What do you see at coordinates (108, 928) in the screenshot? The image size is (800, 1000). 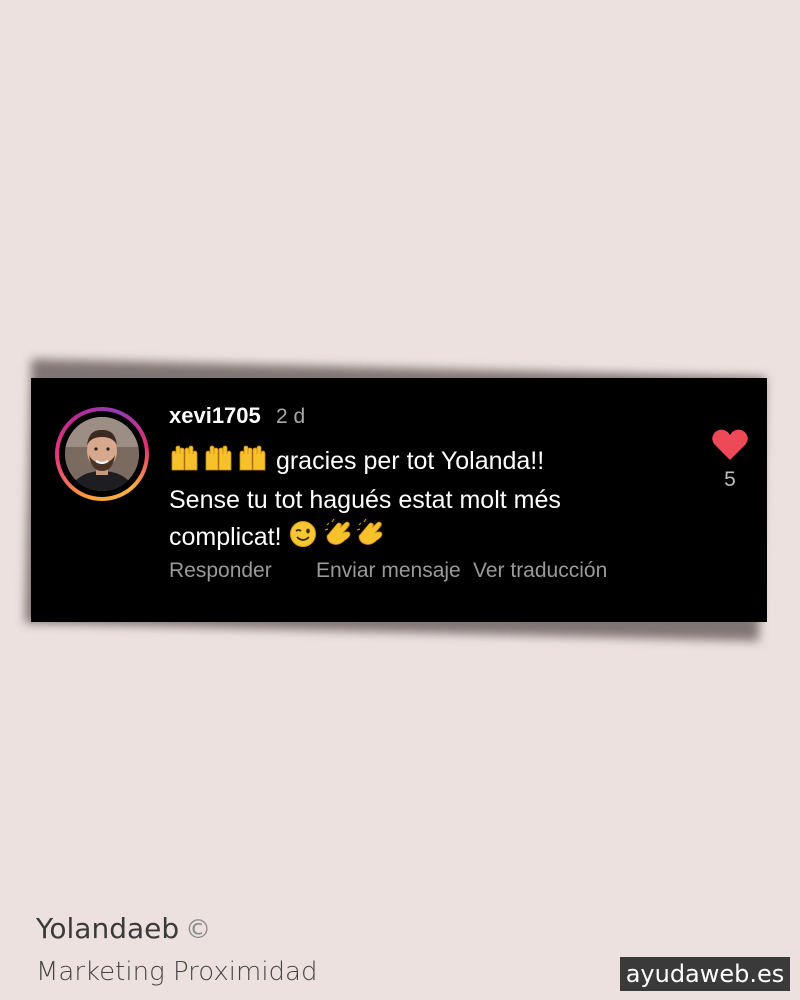 I see `author-name-text: Yolandaeb` at bounding box center [108, 928].